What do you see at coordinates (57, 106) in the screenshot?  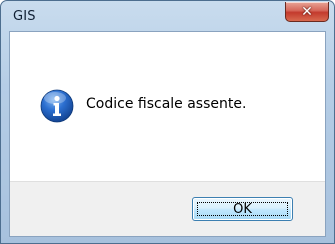 I see `information-icon` at bounding box center [57, 106].